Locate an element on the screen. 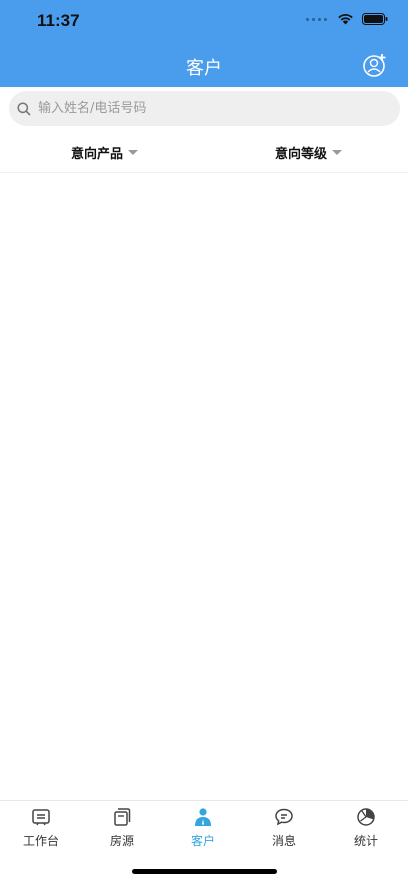 The width and height of the screenshot is (408, 884). workbench-icon is located at coordinates (41, 817).